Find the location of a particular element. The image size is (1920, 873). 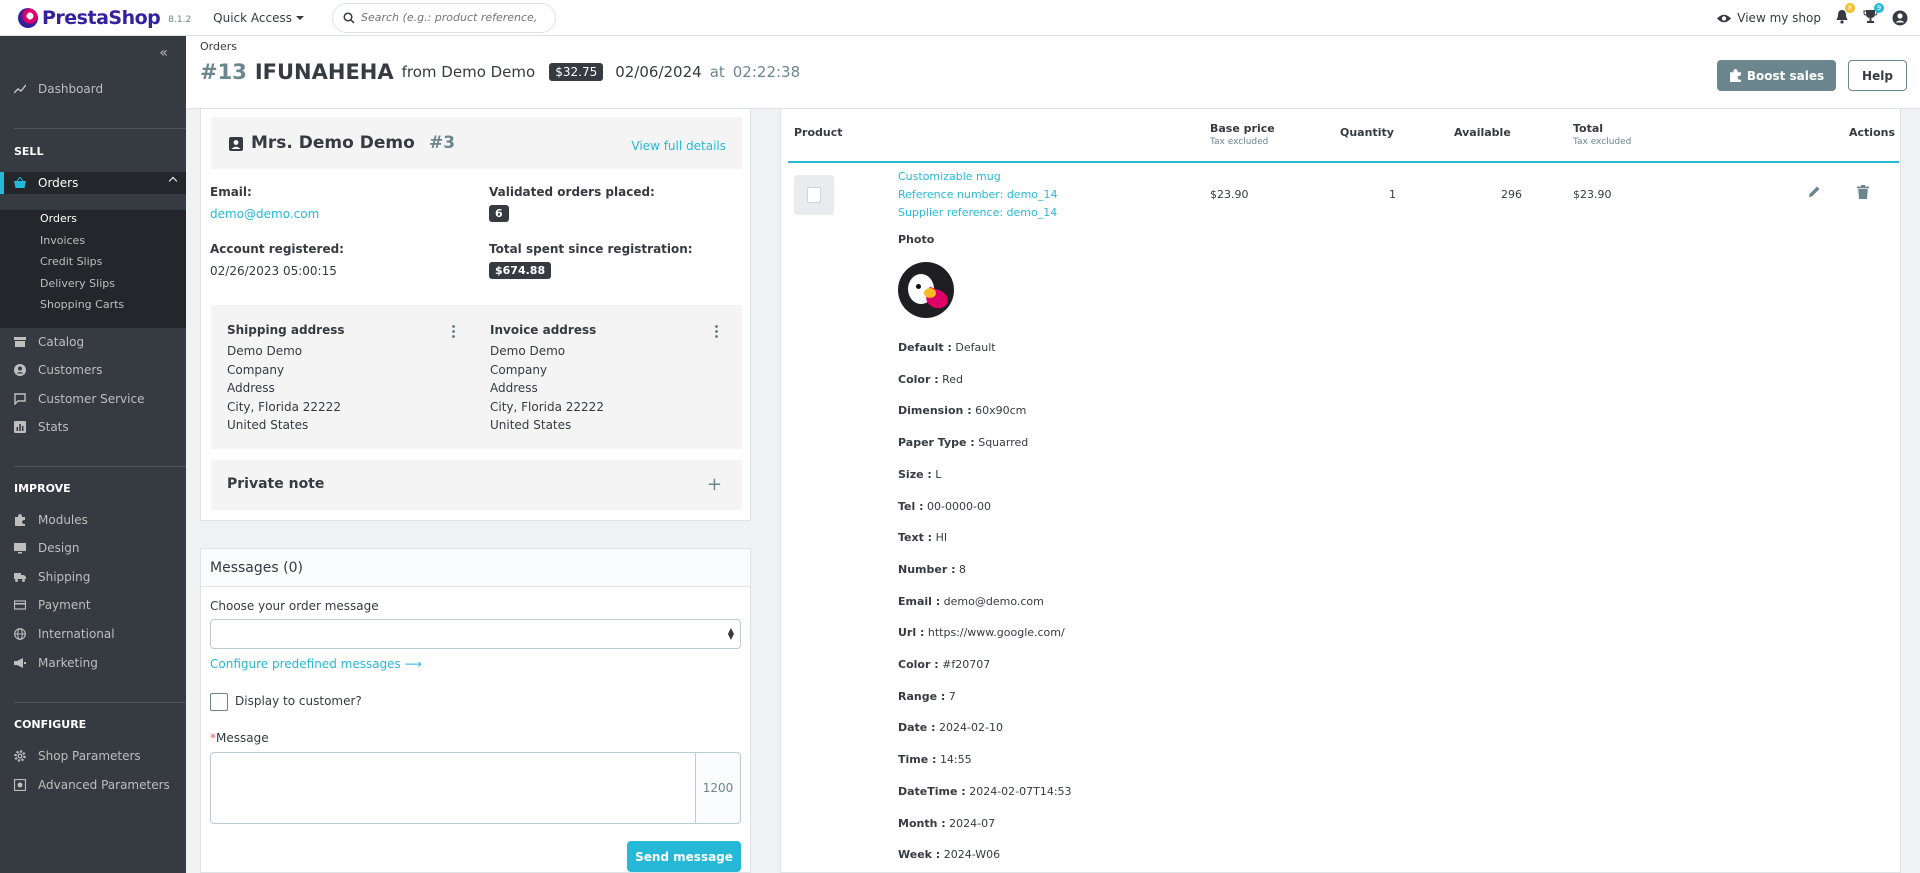

submenu-item-orders: Orders is located at coordinates (58, 218).